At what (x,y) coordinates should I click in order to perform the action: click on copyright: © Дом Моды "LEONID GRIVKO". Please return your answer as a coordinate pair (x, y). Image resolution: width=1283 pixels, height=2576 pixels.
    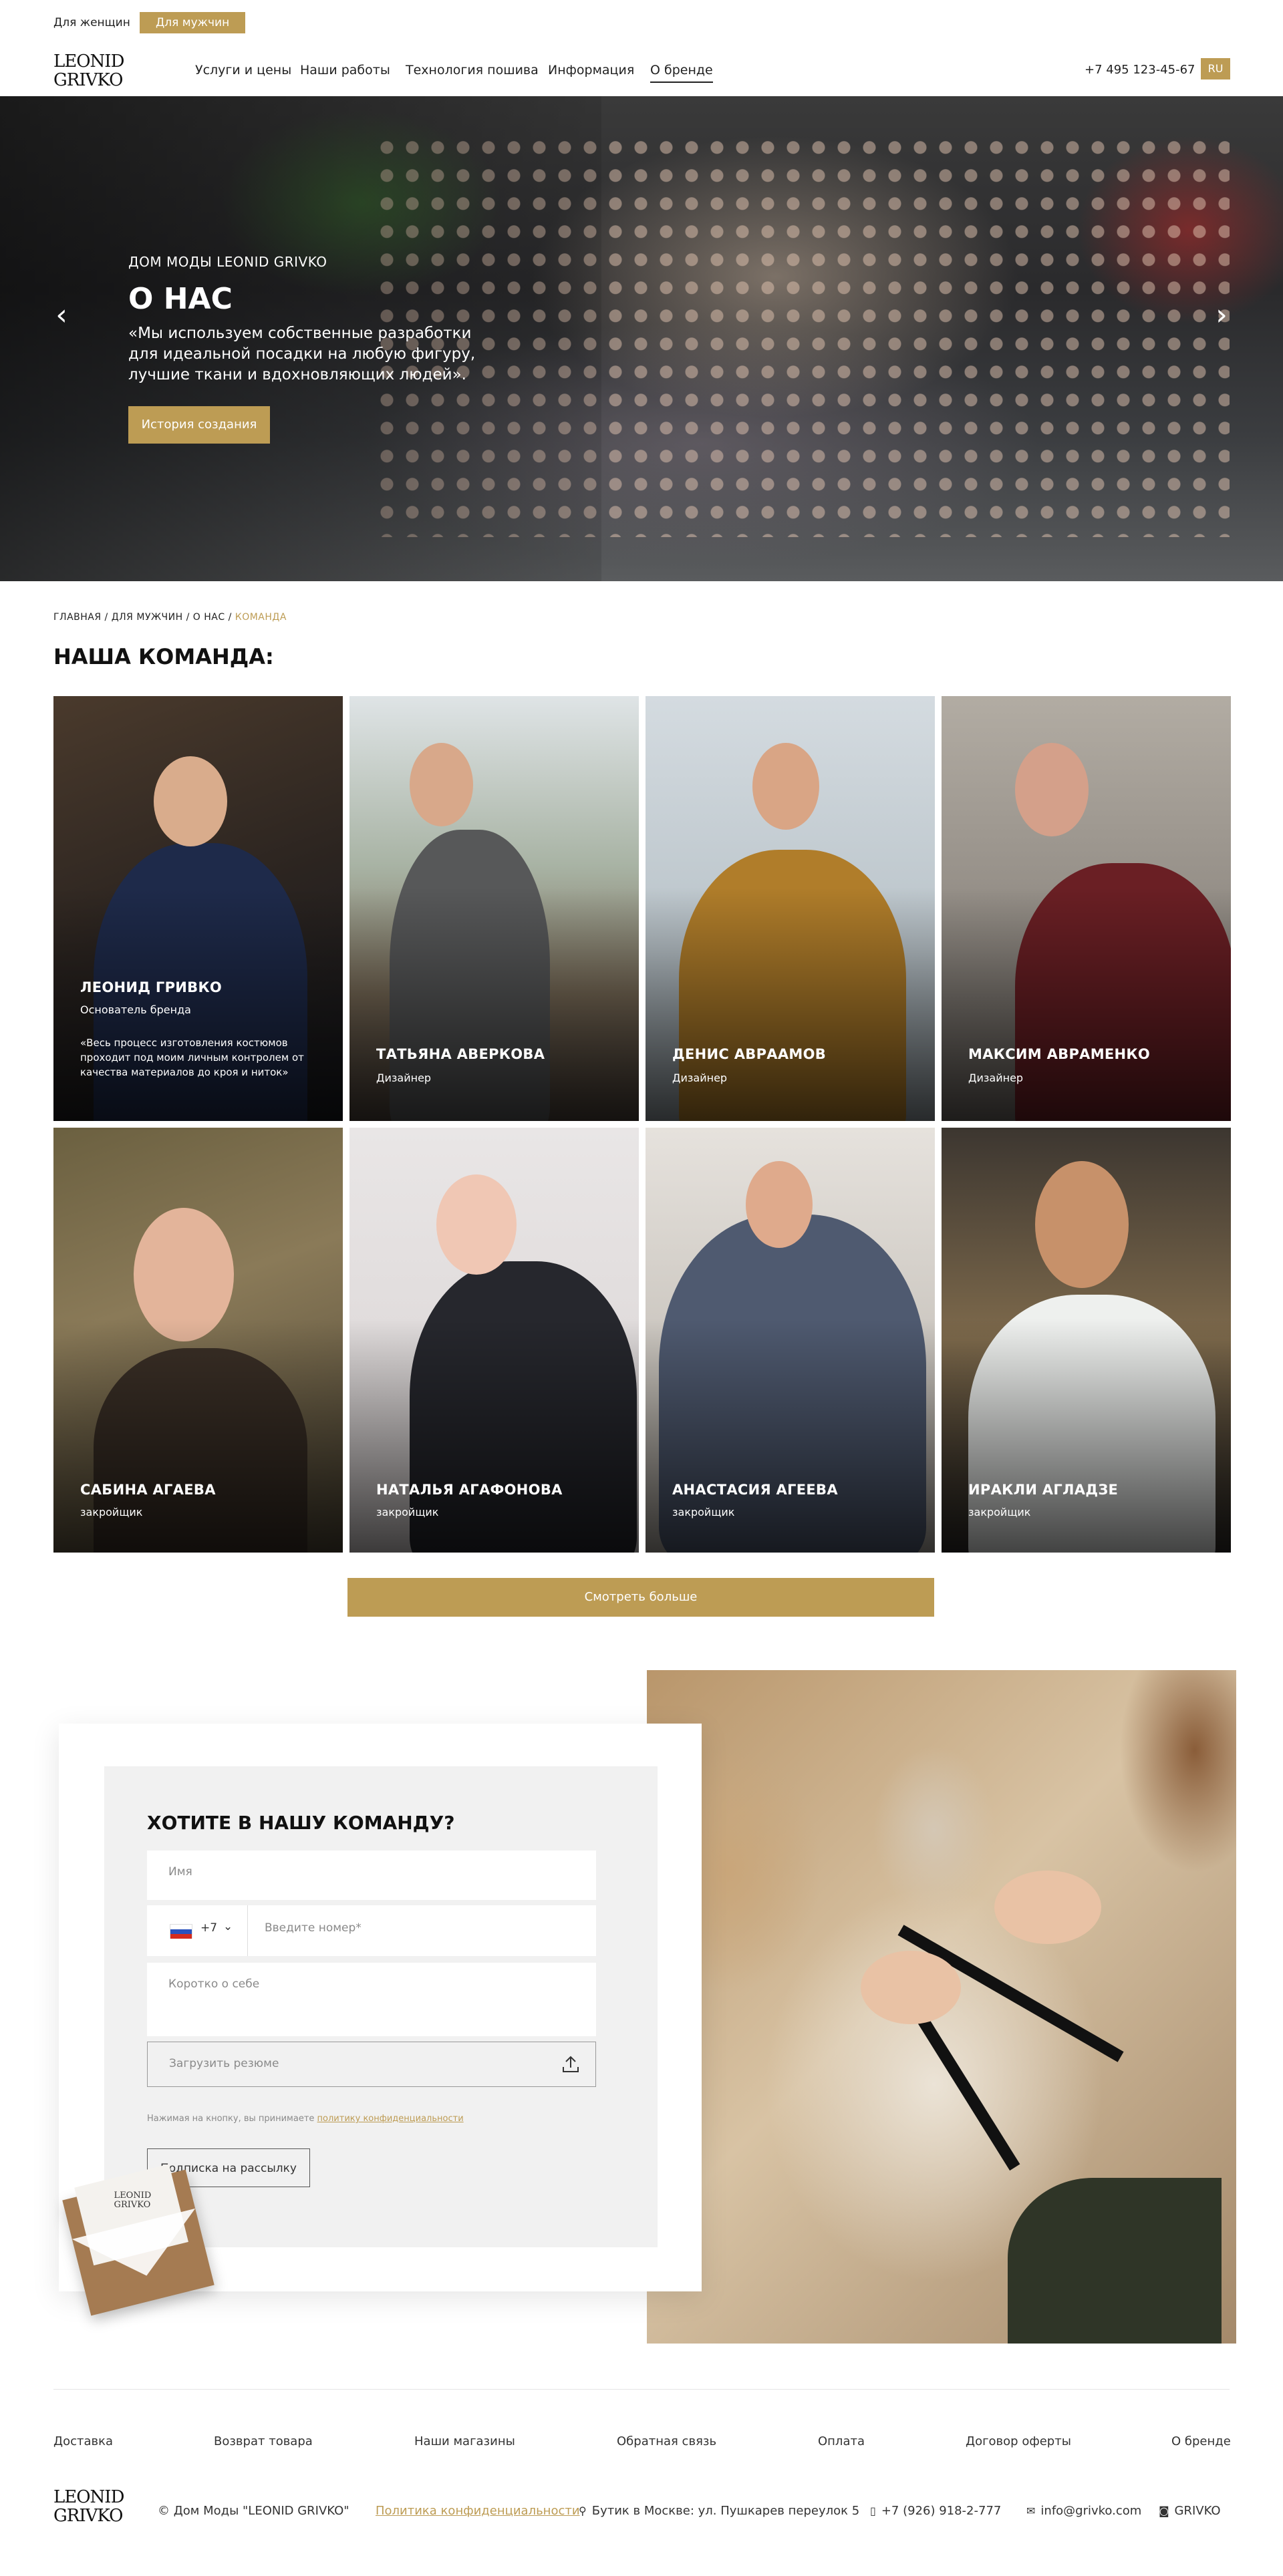
    Looking at the image, I should click on (253, 2511).